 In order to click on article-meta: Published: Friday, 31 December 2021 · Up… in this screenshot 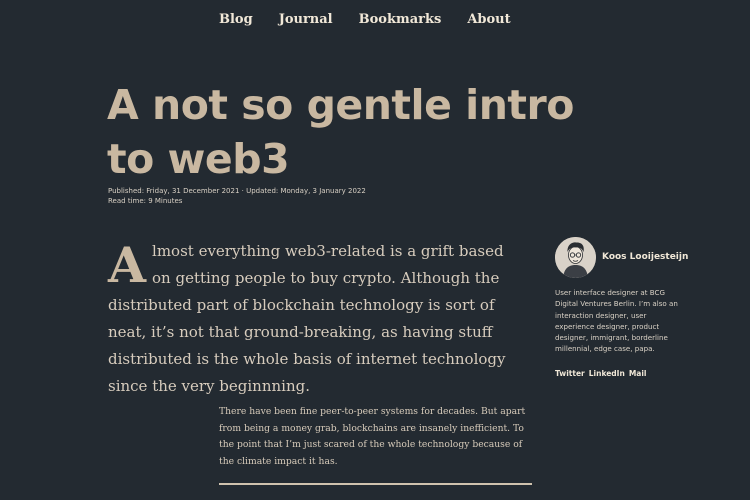, I will do `click(237, 196)`.